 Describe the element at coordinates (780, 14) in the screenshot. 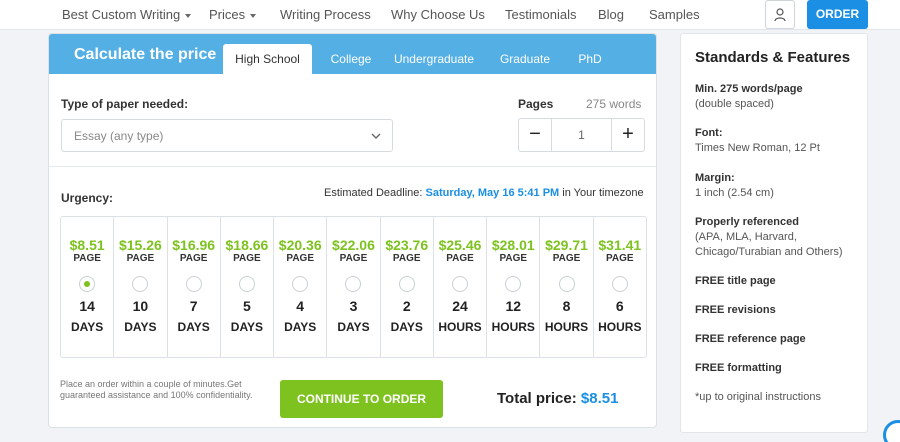

I see `user-account-button` at that location.